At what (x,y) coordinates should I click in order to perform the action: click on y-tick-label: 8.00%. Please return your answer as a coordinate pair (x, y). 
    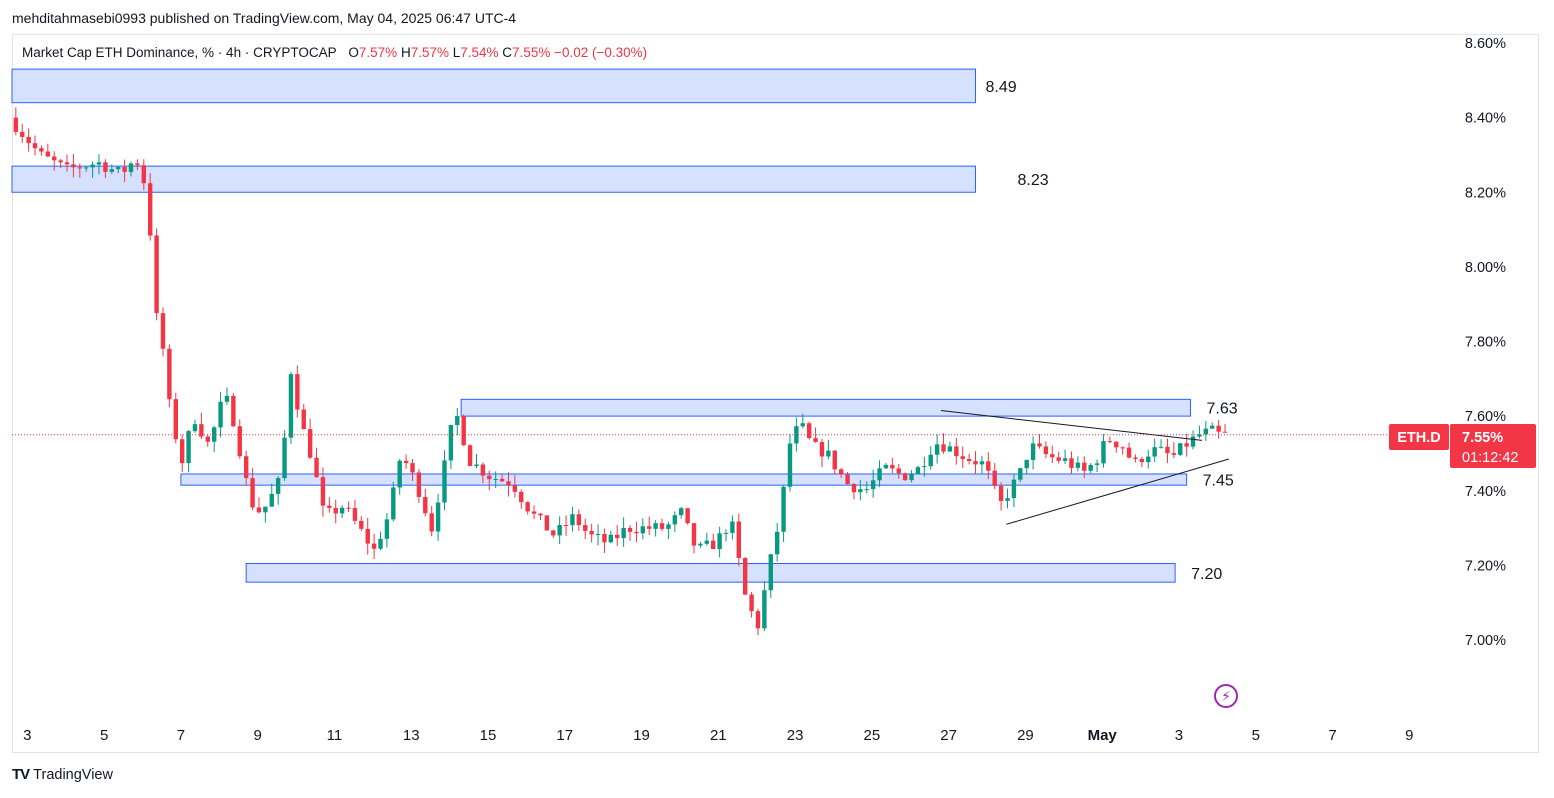
    Looking at the image, I should click on (1485, 268).